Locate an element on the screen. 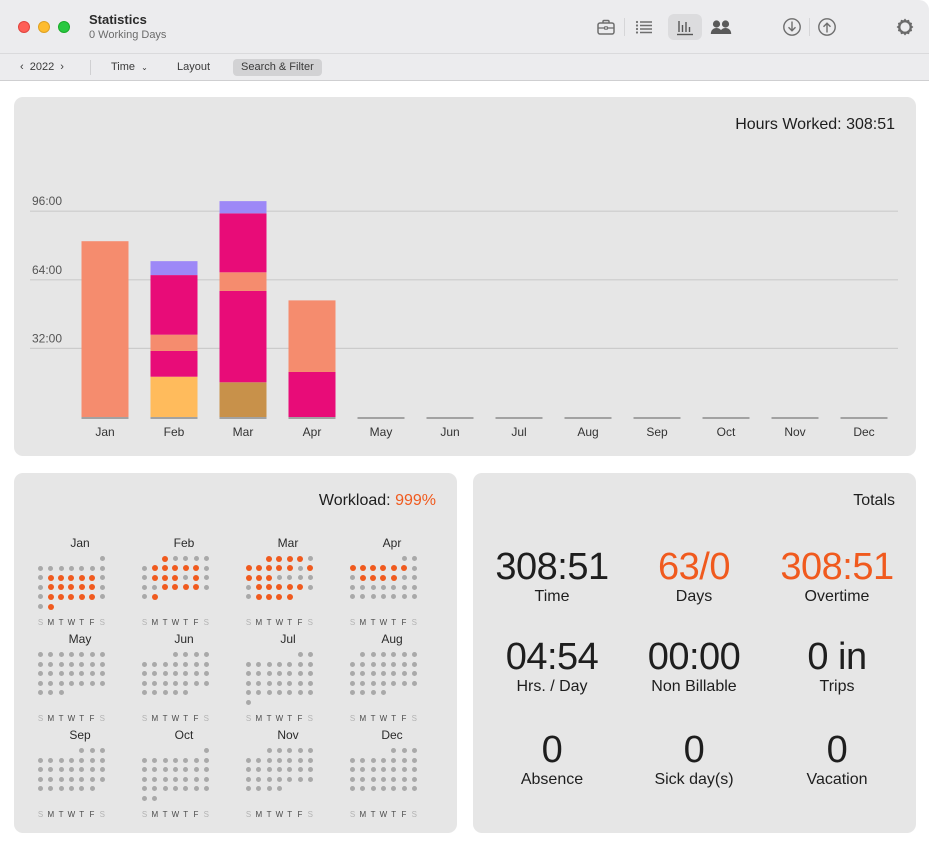 Image resolution: width=929 pixels, height=841 pixels. weekday-label: S is located at coordinates (414, 718).